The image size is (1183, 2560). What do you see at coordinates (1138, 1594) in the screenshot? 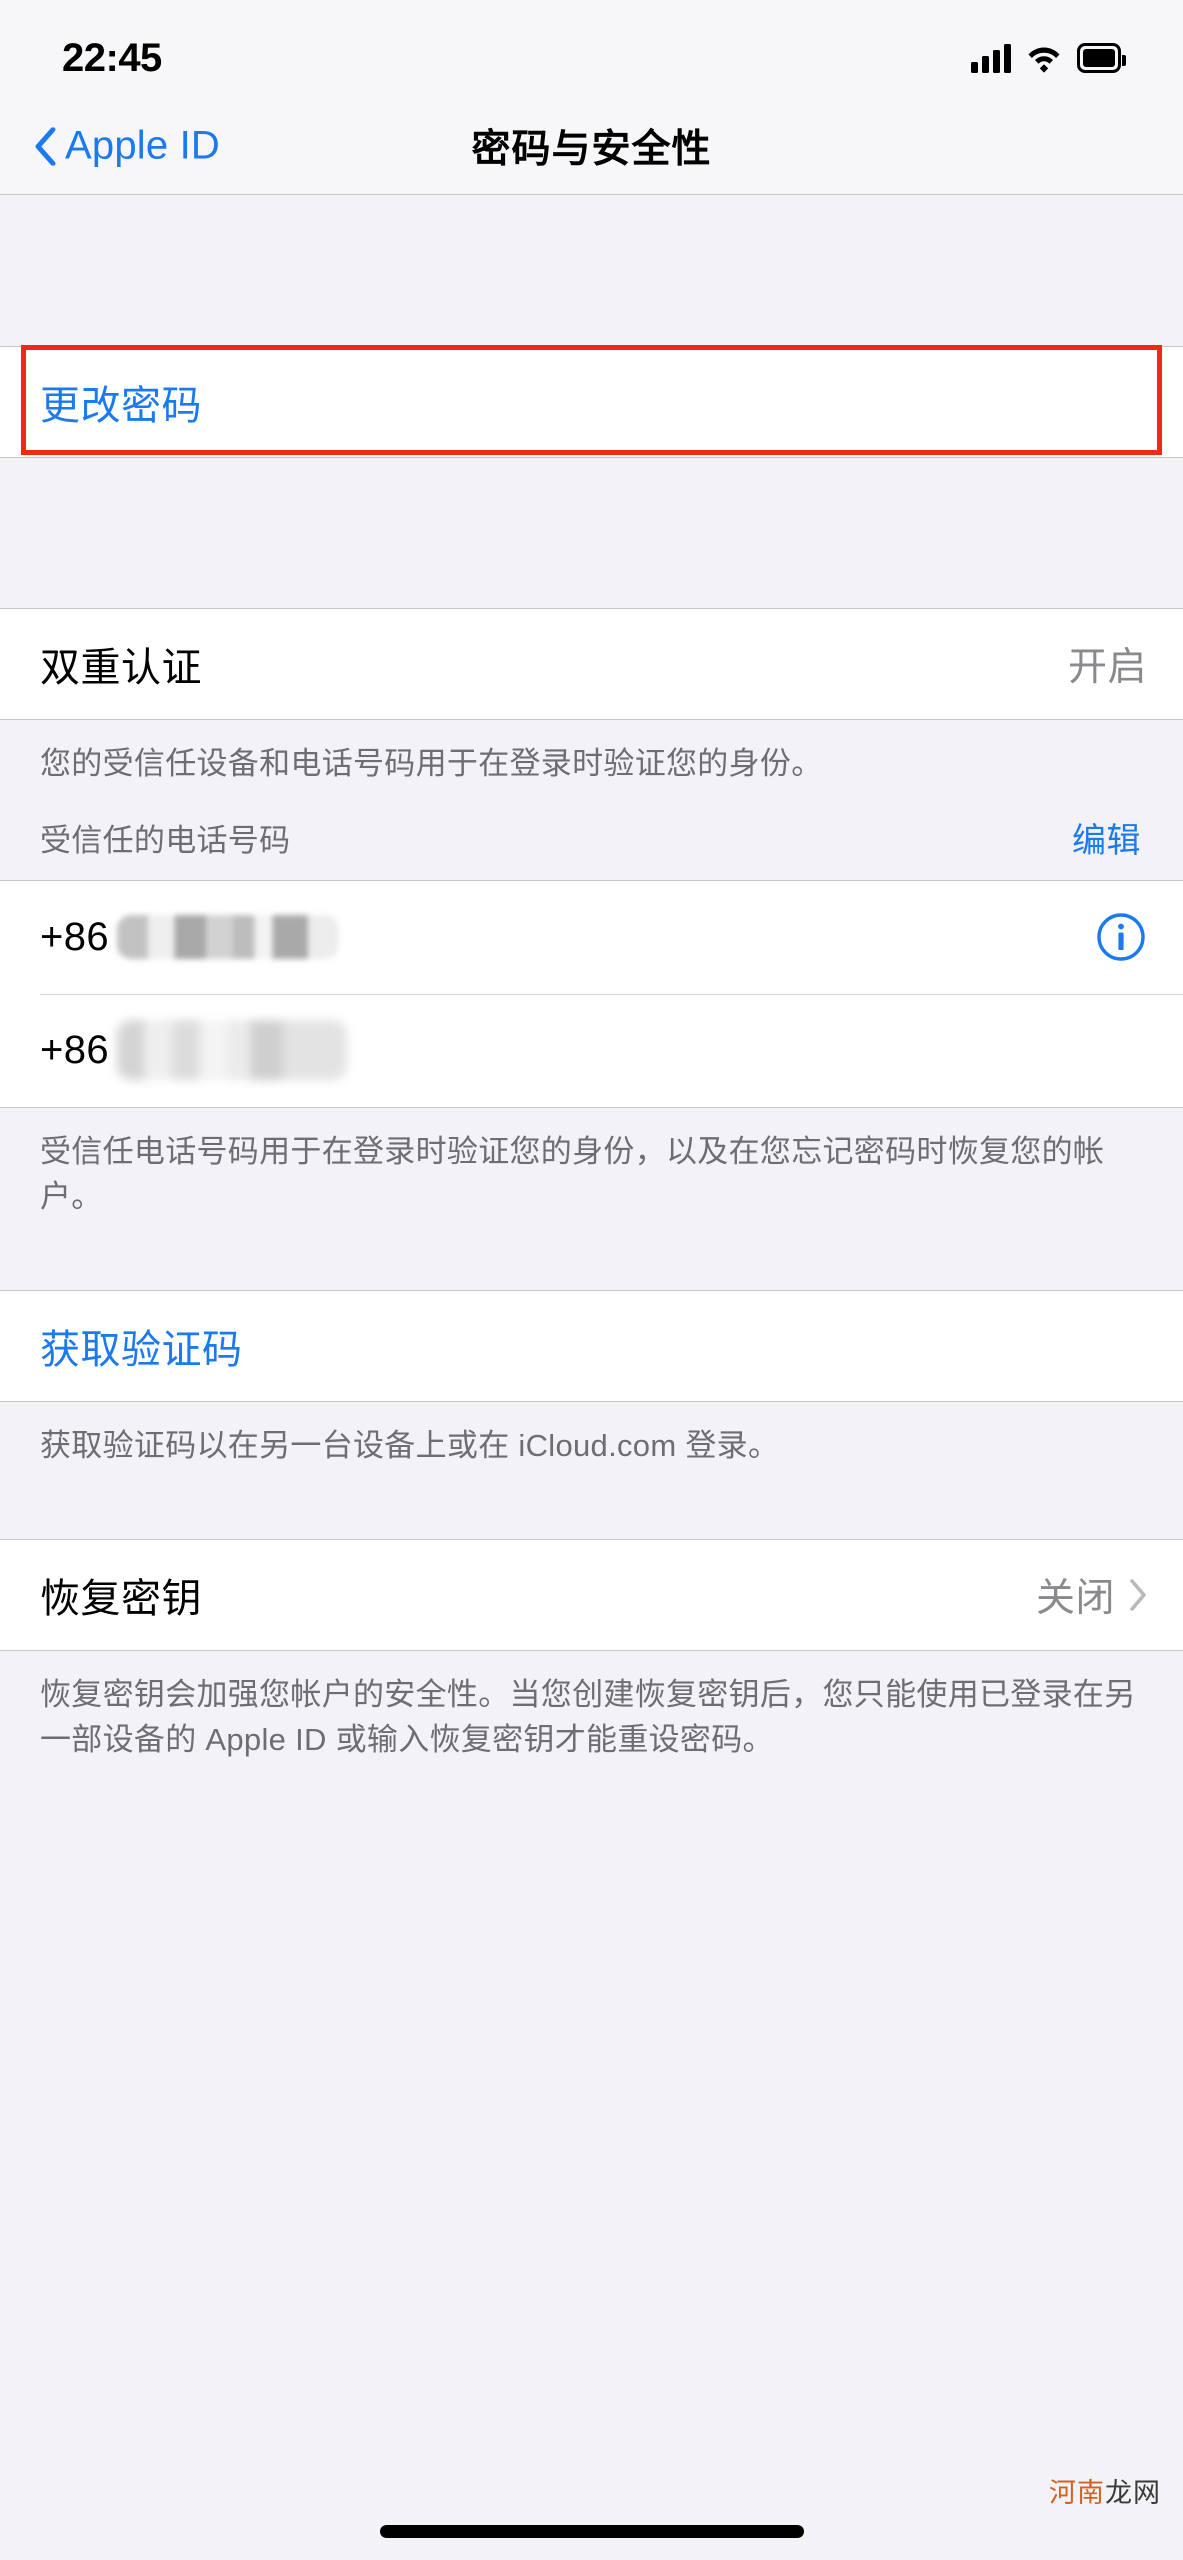
I see `chevron-right-icon` at bounding box center [1138, 1594].